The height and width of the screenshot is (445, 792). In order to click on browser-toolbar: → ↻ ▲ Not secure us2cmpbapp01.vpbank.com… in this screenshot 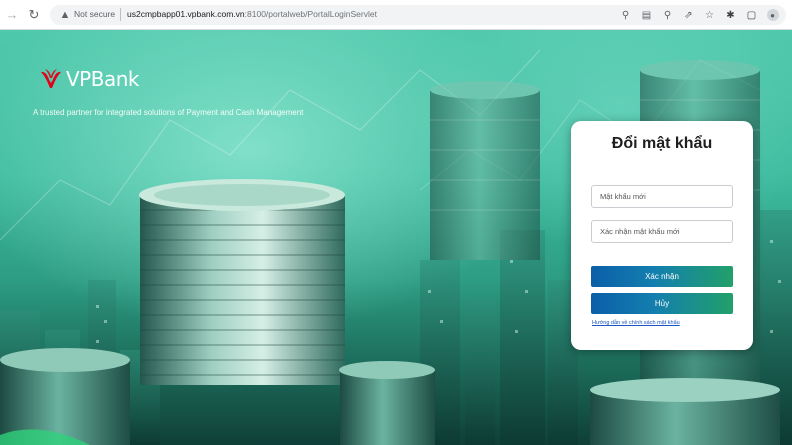, I will do `click(396, 15)`.